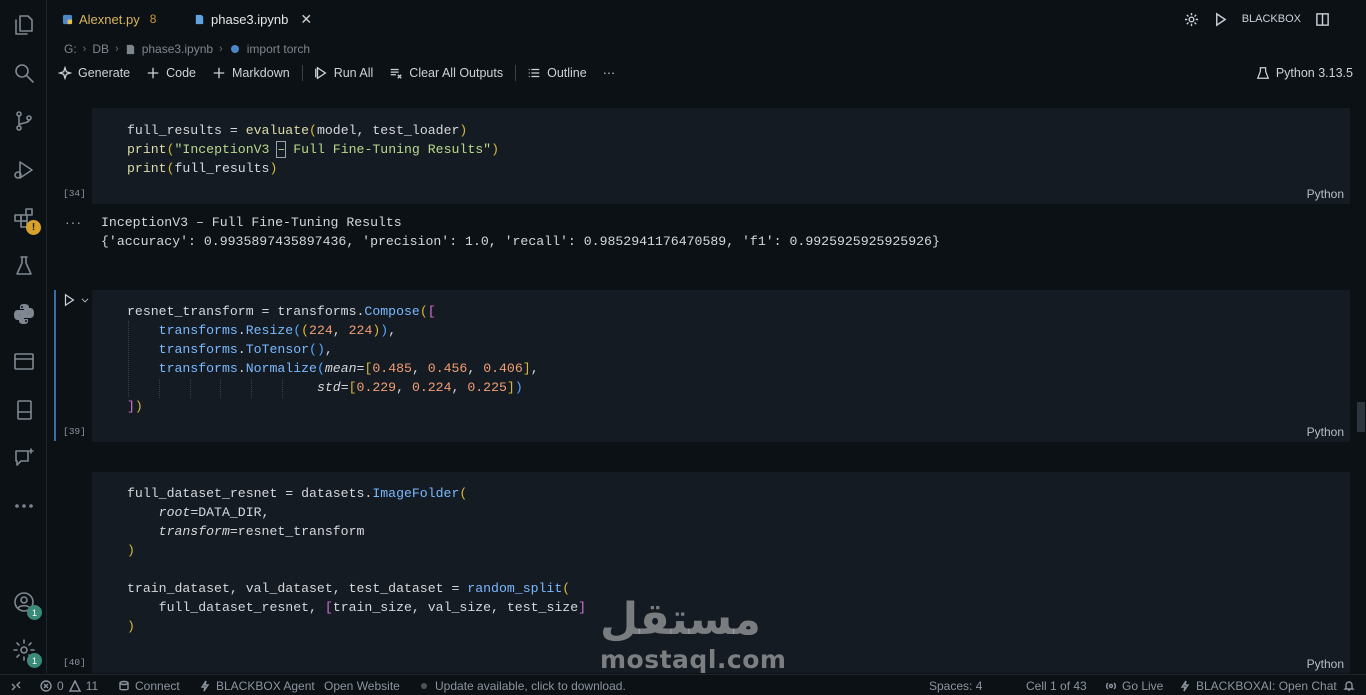 Image resolution: width=1366 pixels, height=695 pixels. I want to click on go-live-button: Go Live, so click(1134, 685).